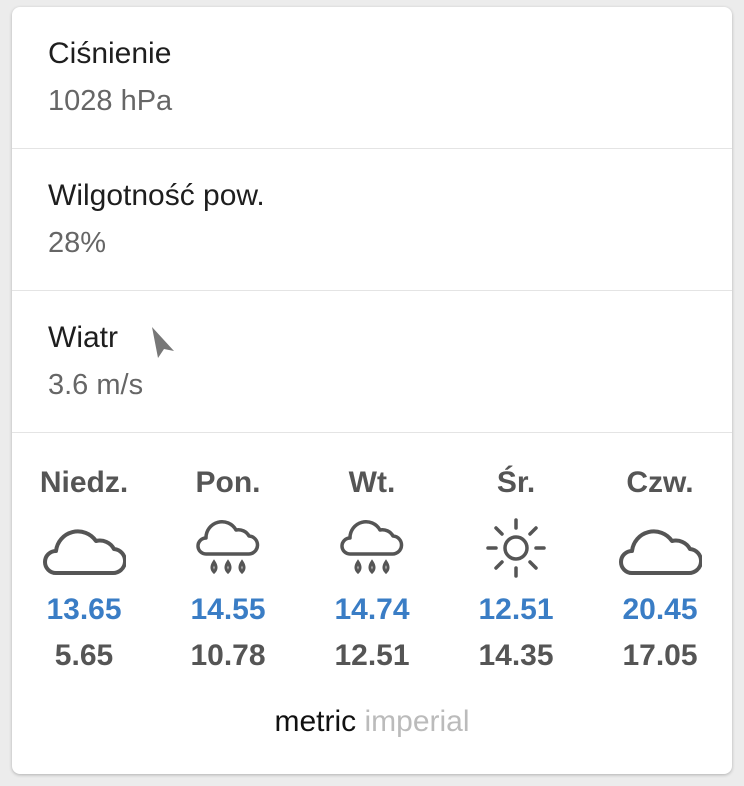 This screenshot has width=744, height=786. I want to click on humidity-value: 28%, so click(77, 243).